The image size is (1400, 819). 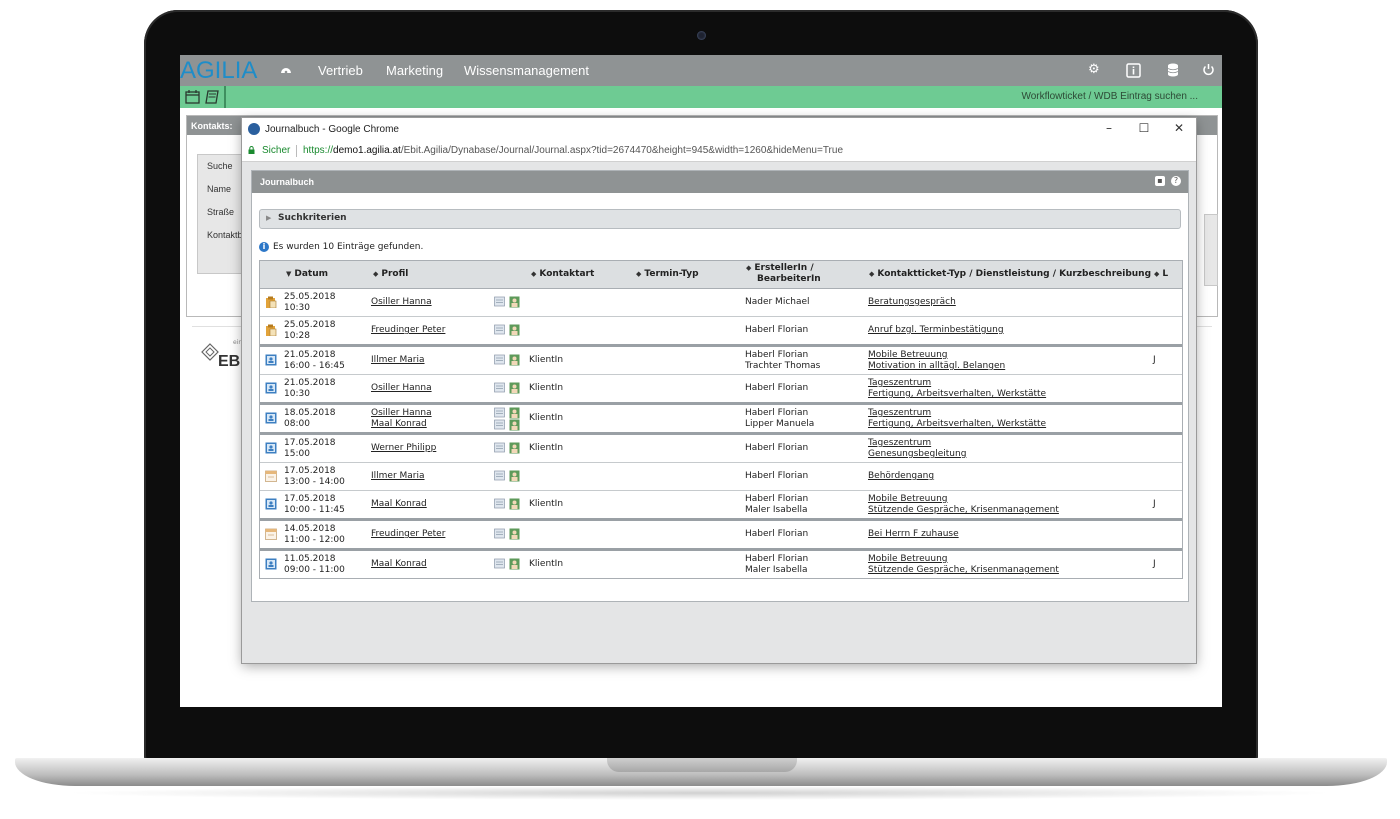 What do you see at coordinates (526, 70) in the screenshot?
I see `nav-wissensmanagement: Wissensmanagement` at bounding box center [526, 70].